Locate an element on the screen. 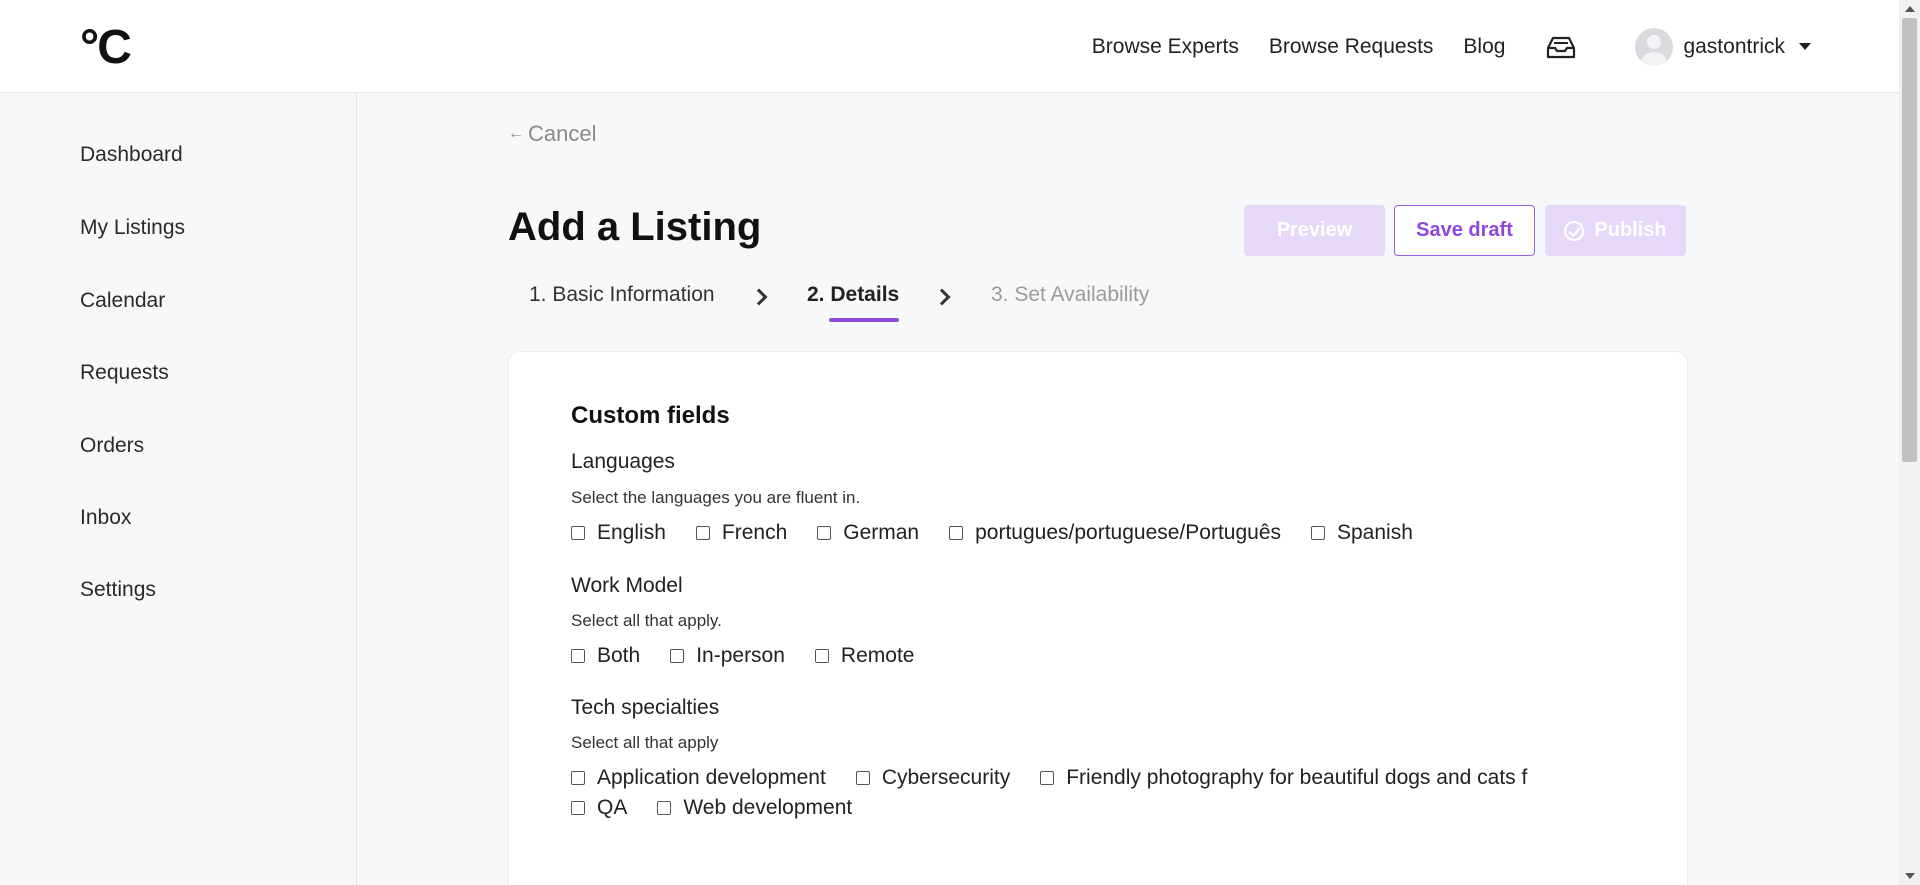  sidebar-item-requests: Requests is located at coordinates (124, 373).